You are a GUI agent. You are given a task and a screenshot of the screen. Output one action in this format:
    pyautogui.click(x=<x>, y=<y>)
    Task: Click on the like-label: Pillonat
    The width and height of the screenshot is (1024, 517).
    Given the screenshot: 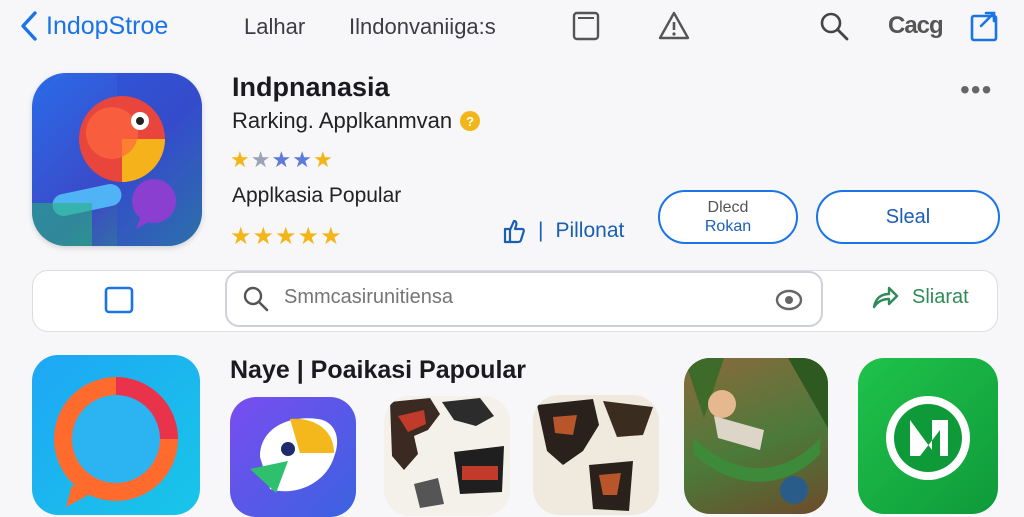 What is the action you would take?
    pyautogui.click(x=590, y=230)
    